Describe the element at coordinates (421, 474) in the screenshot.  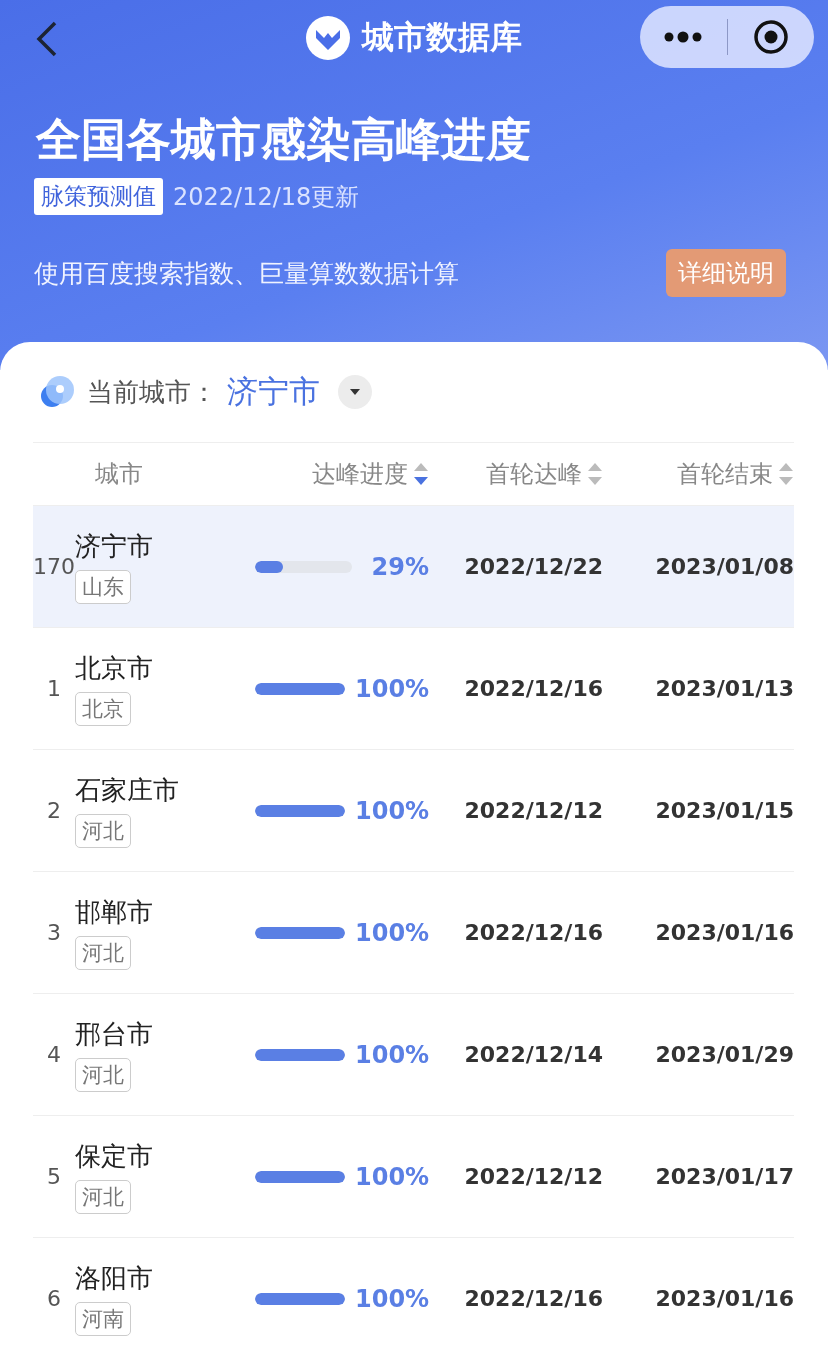
I see `sort-icon` at that location.